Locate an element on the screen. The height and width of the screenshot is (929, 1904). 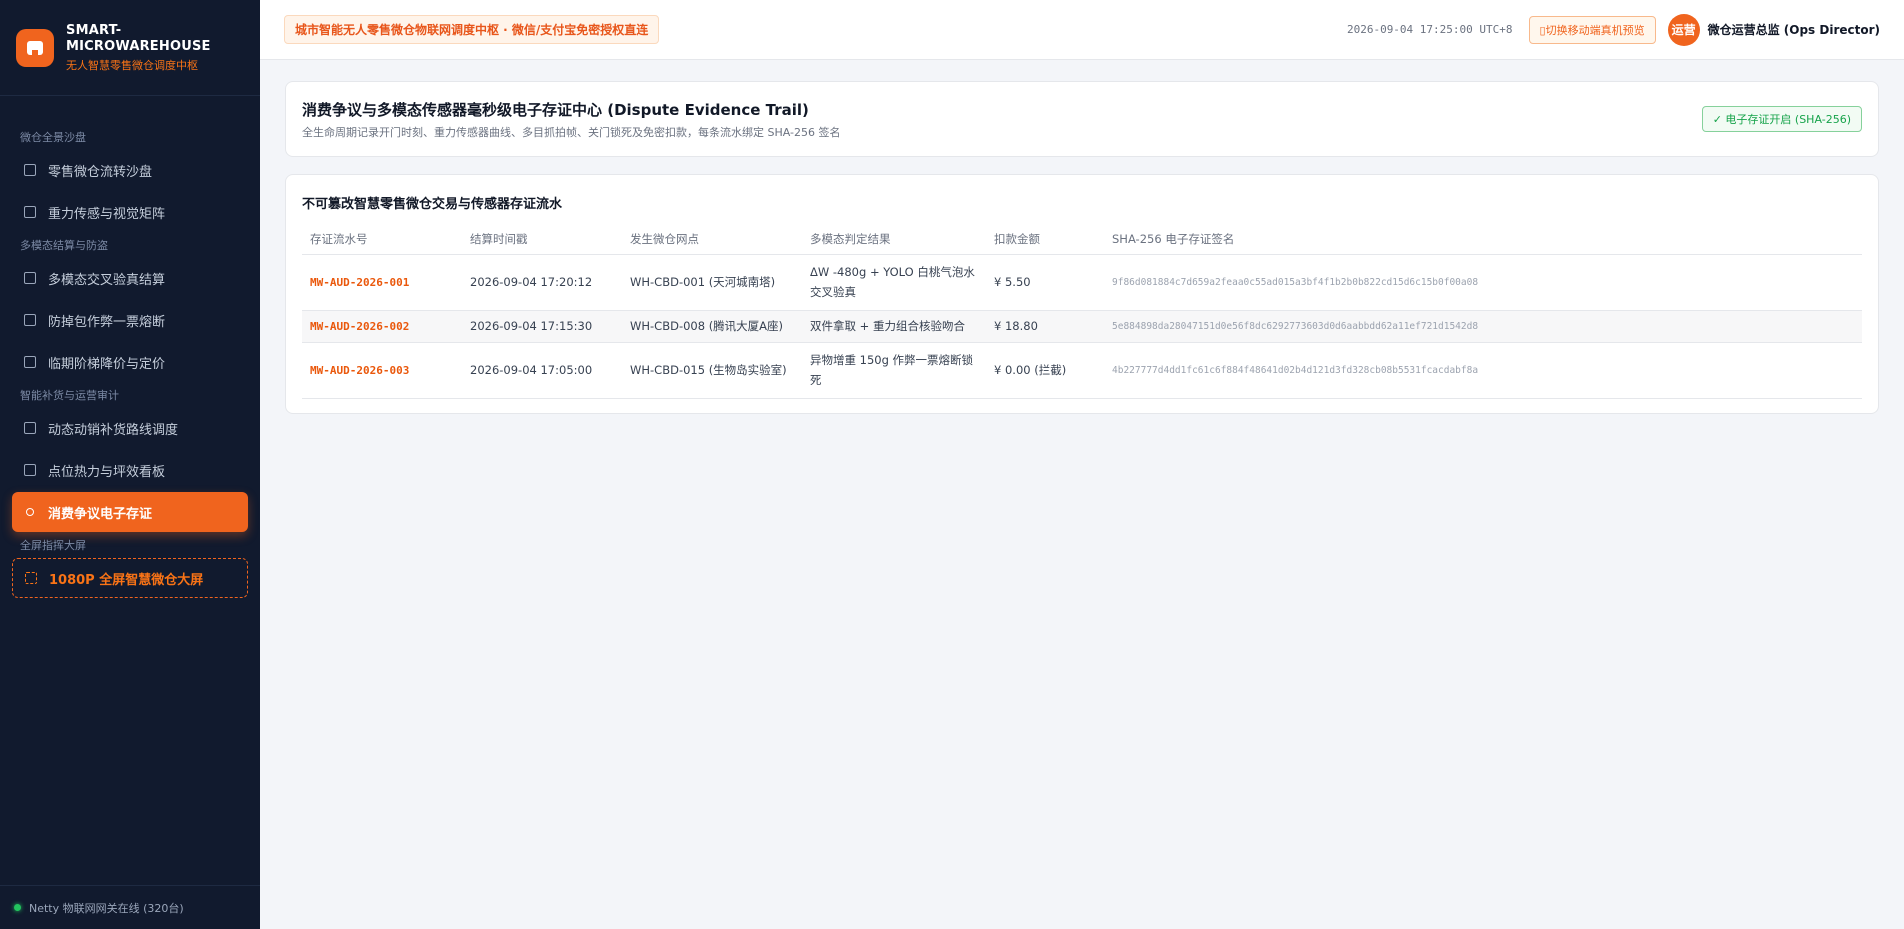
sidebar-item-label: 动态动销补货路线调度 is located at coordinates (113, 430).